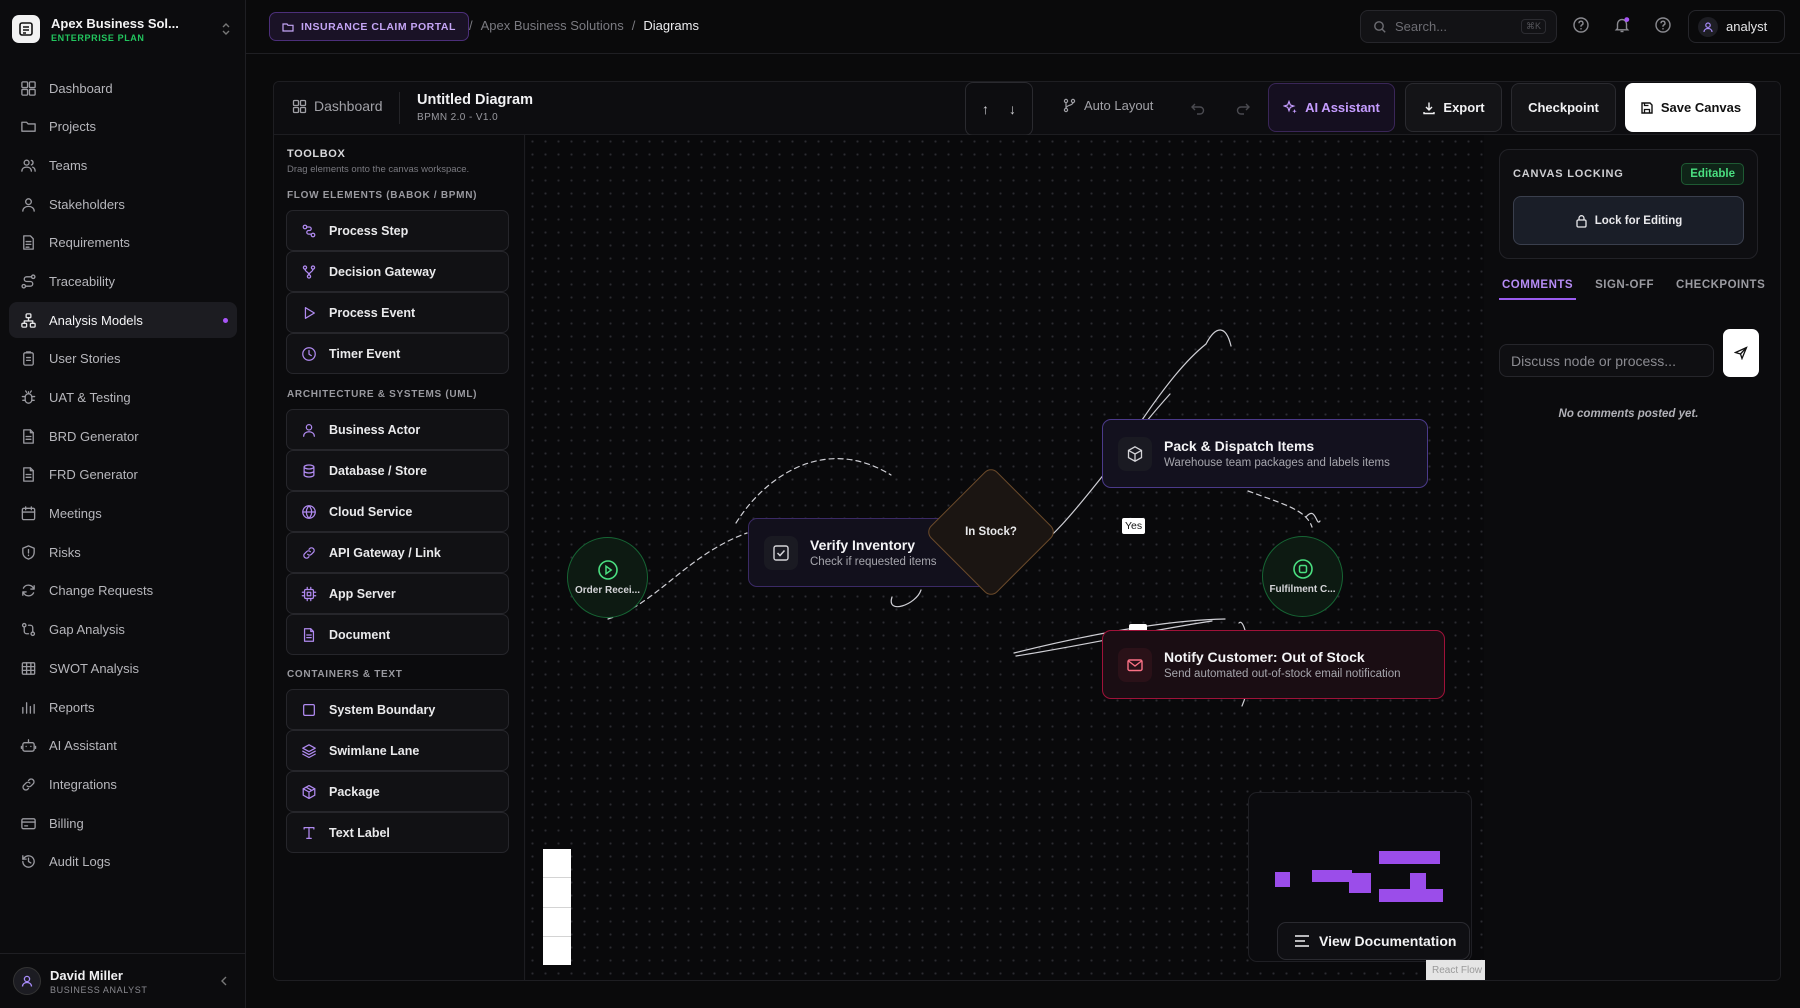  What do you see at coordinates (397, 552) in the screenshot?
I see `toolbox-item-api-gateway-link: API Gateway / Link` at bounding box center [397, 552].